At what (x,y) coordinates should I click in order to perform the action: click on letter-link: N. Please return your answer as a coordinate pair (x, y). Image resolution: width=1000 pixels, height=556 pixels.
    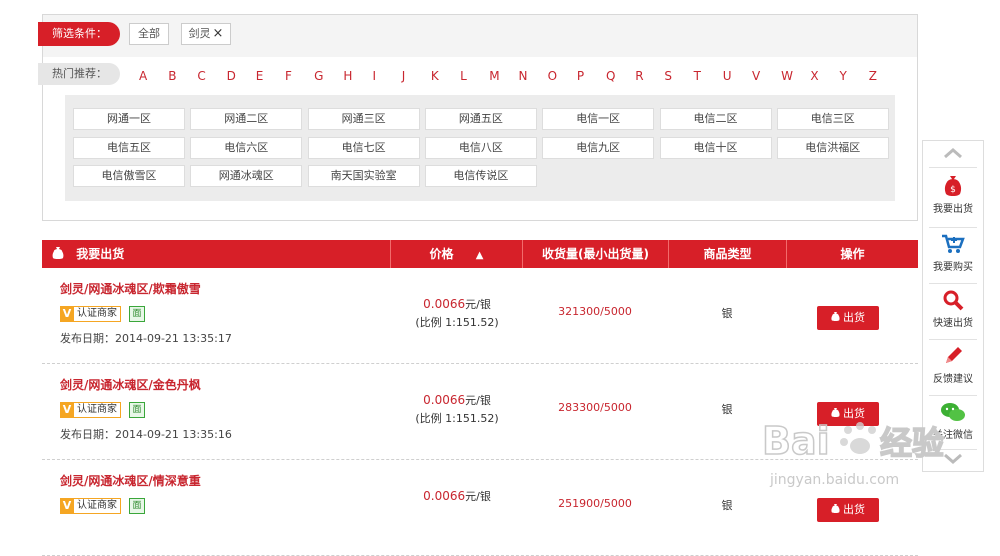
    Looking at the image, I should click on (532, 76).